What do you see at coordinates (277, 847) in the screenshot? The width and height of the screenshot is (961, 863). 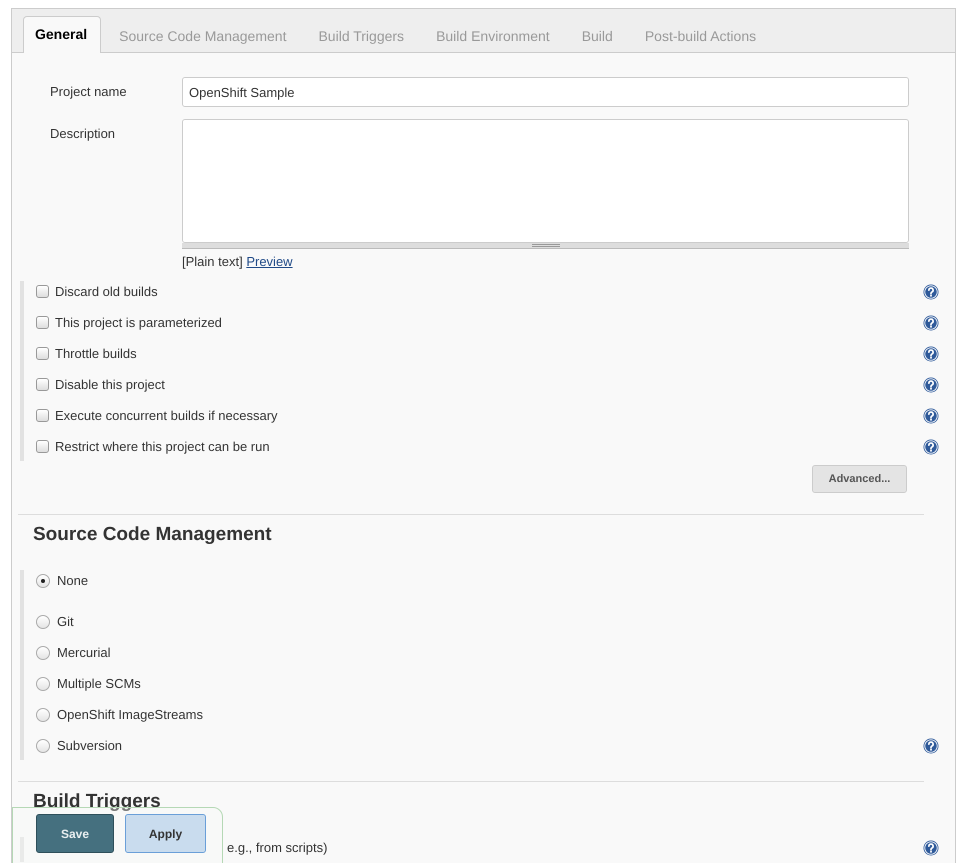 I see `option-label: e.g., from scripts)` at bounding box center [277, 847].